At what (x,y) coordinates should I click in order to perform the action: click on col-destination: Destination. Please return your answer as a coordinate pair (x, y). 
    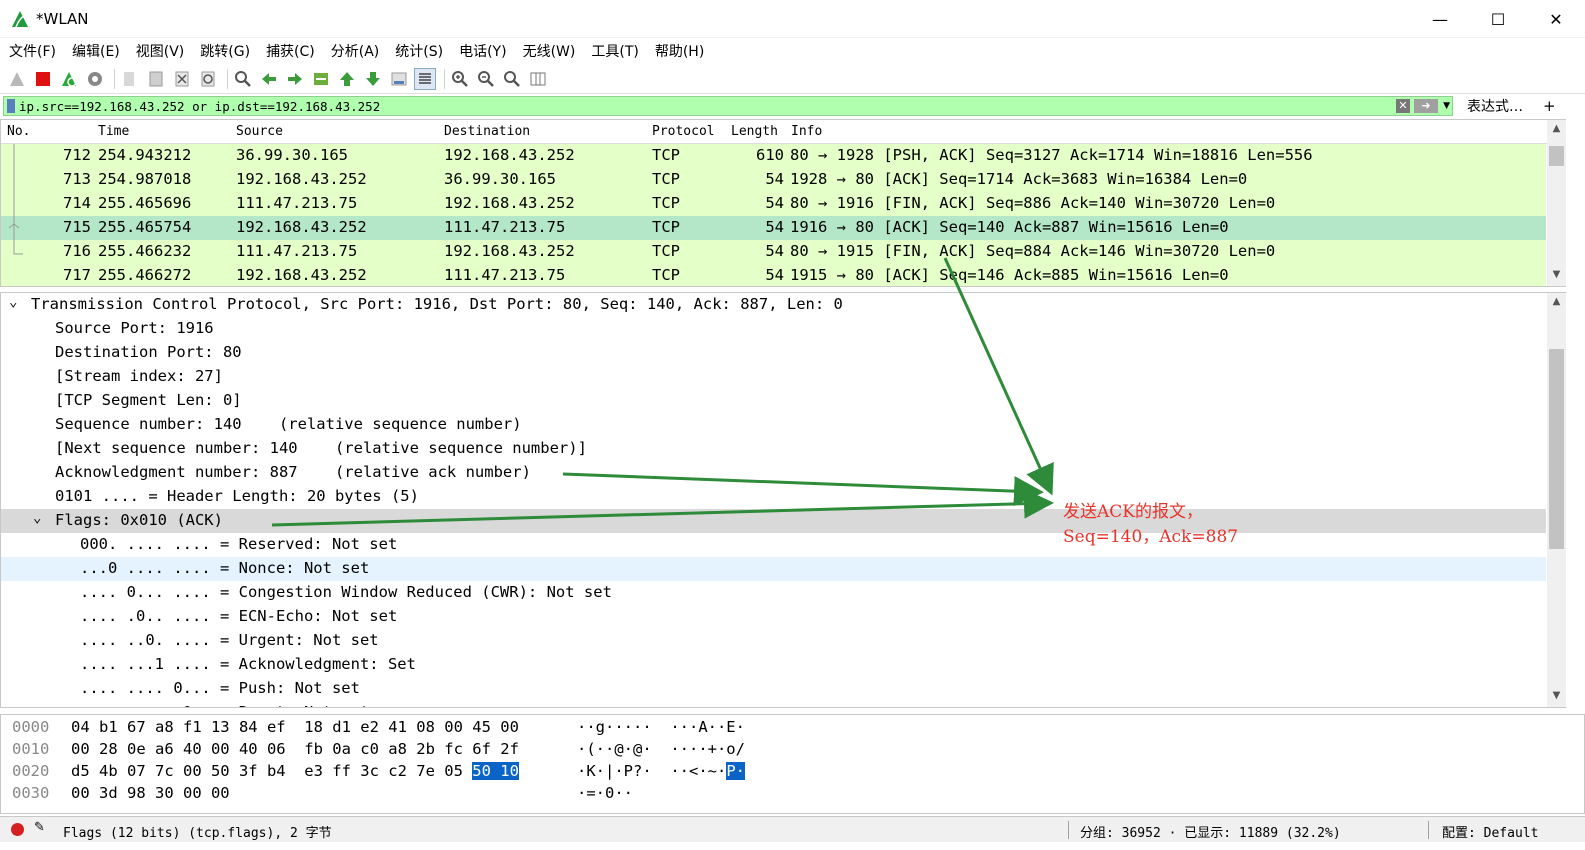
    Looking at the image, I should click on (487, 131).